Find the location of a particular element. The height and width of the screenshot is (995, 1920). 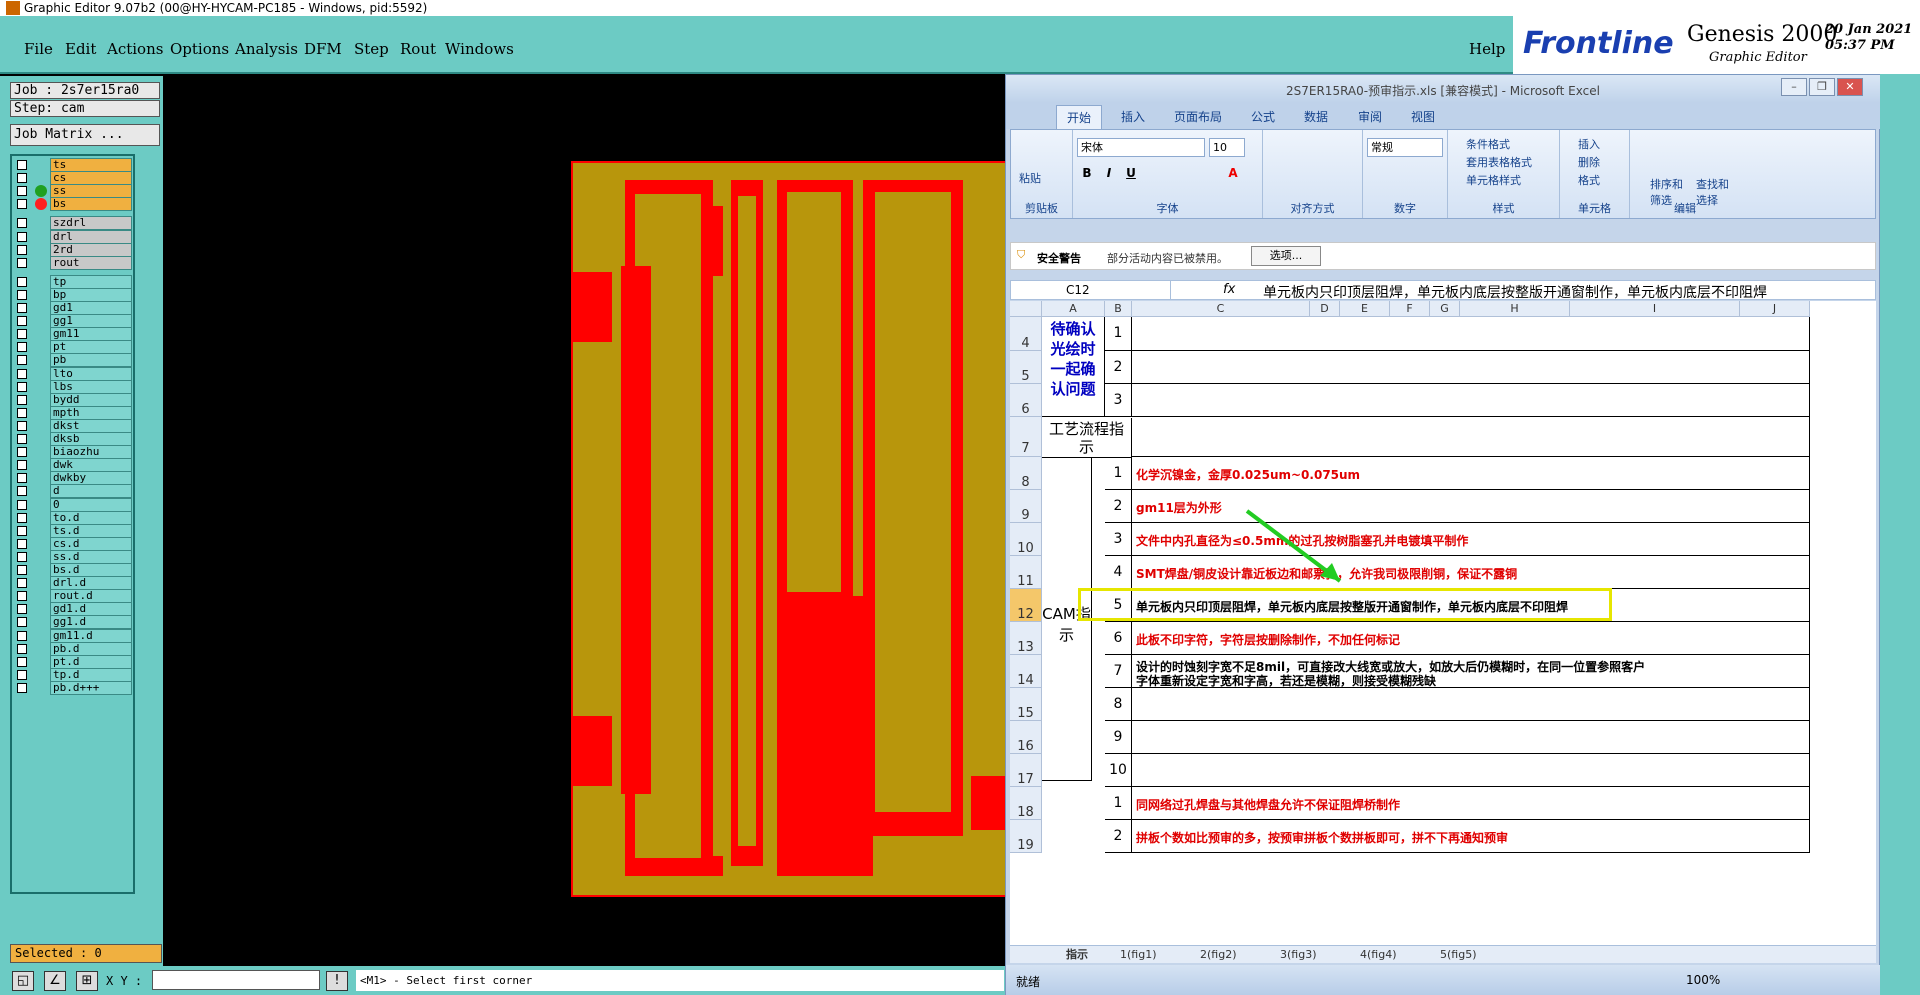

layer-row: d is located at coordinates (72, 491).